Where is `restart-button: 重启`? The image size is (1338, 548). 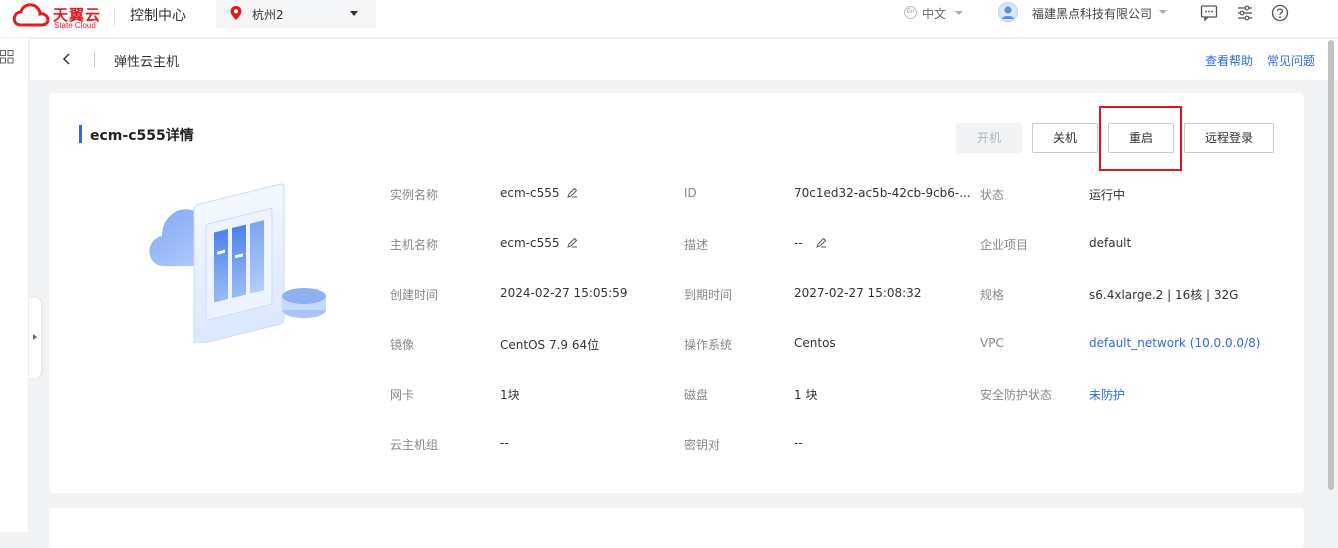
restart-button: 重启 is located at coordinates (1141, 138).